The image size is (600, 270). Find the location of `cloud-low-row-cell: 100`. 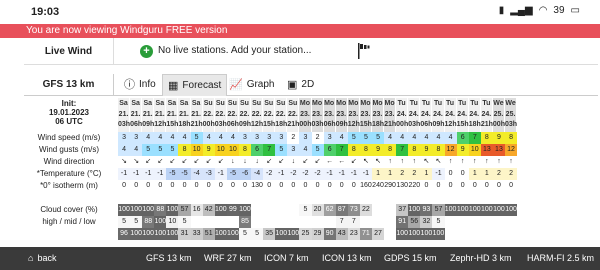

cloud-low-row-cell: 100 is located at coordinates (293, 234).